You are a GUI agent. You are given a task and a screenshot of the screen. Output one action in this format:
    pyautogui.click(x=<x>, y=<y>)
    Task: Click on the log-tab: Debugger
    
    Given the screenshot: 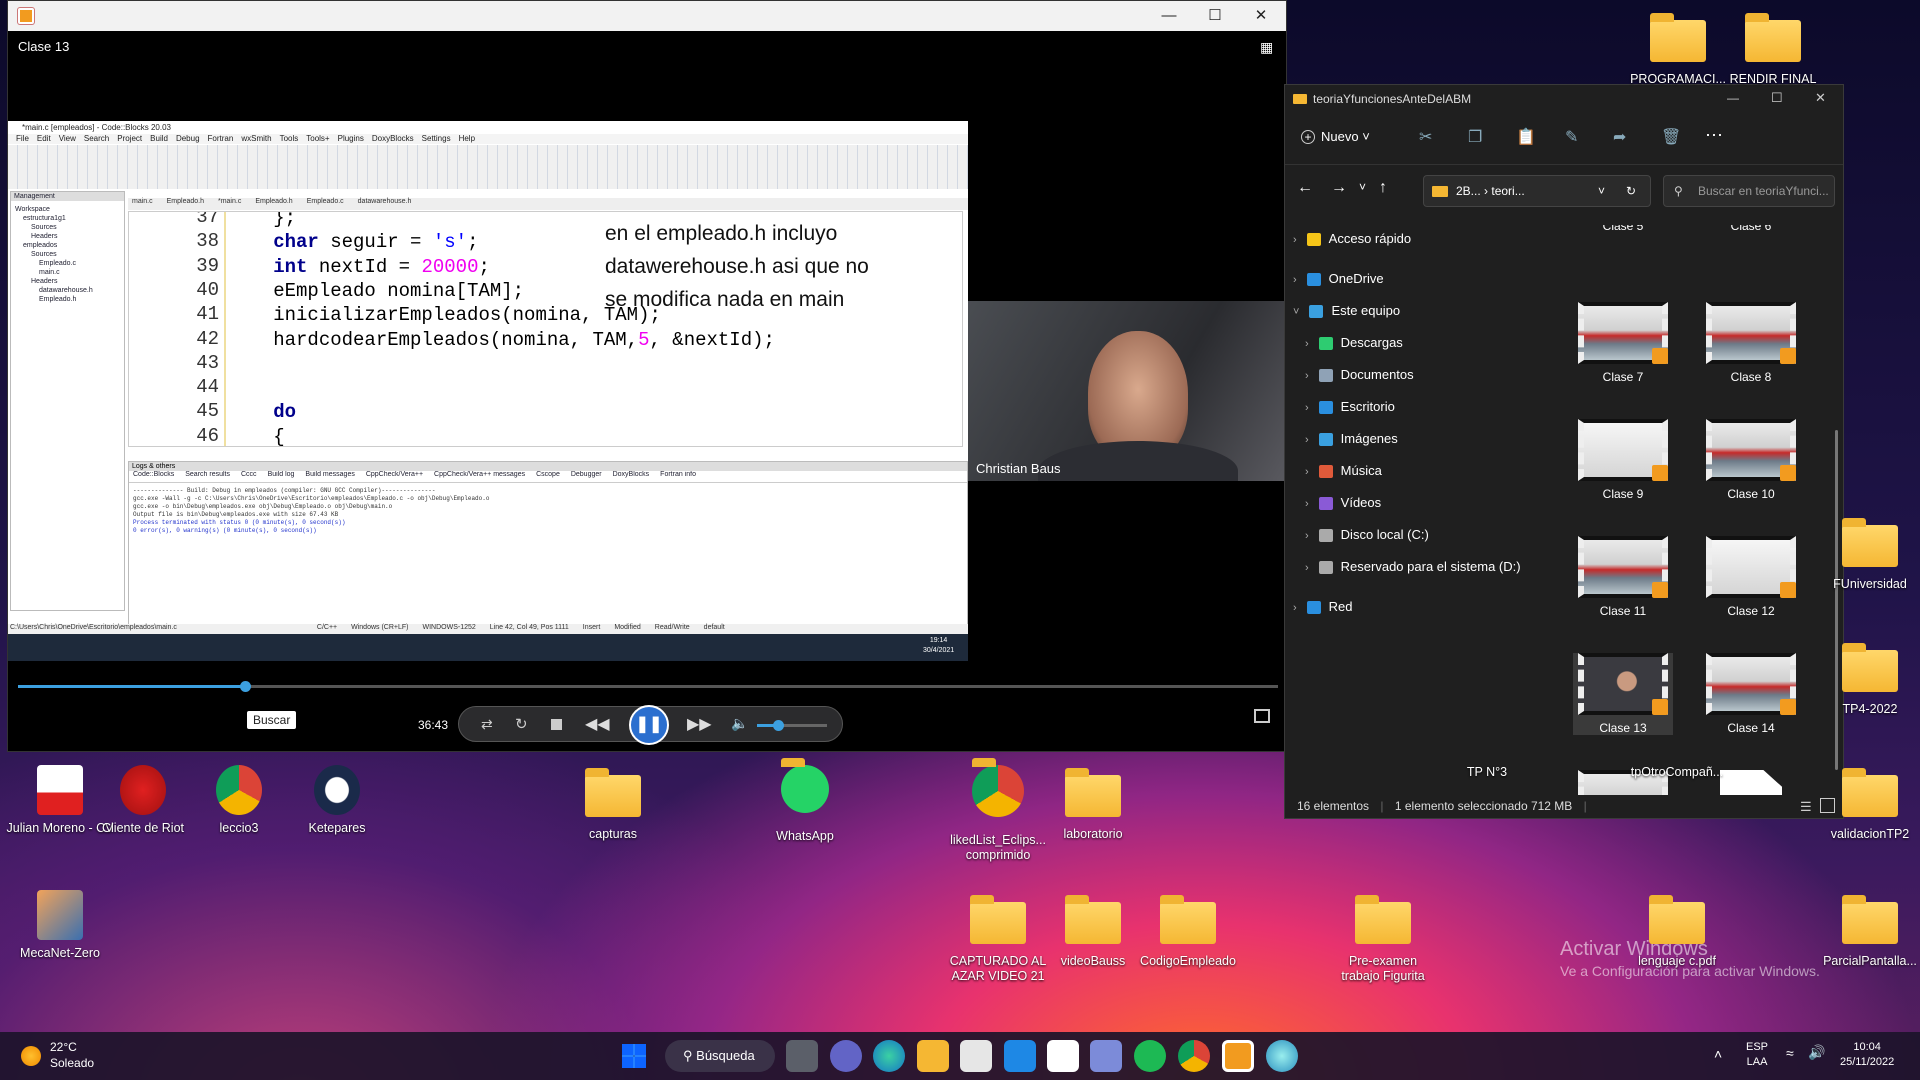 What is the action you would take?
    pyautogui.click(x=586, y=474)
    